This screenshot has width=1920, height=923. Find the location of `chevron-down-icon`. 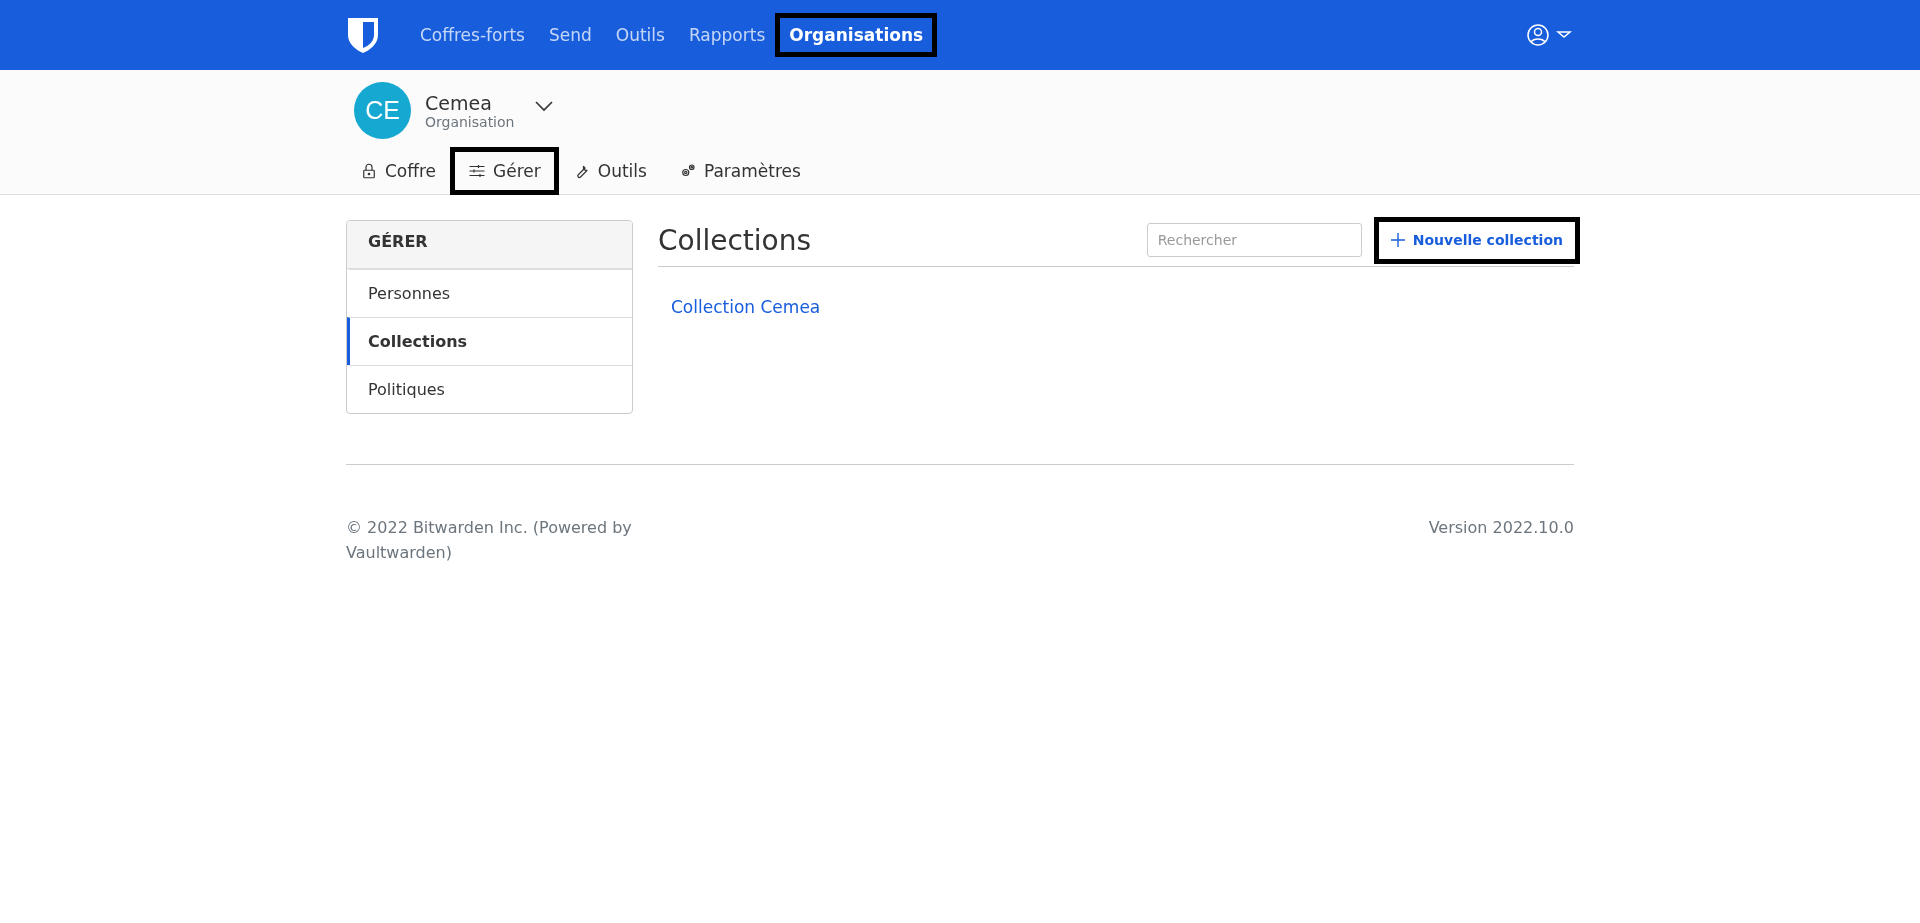

chevron-down-icon is located at coordinates (544, 105).